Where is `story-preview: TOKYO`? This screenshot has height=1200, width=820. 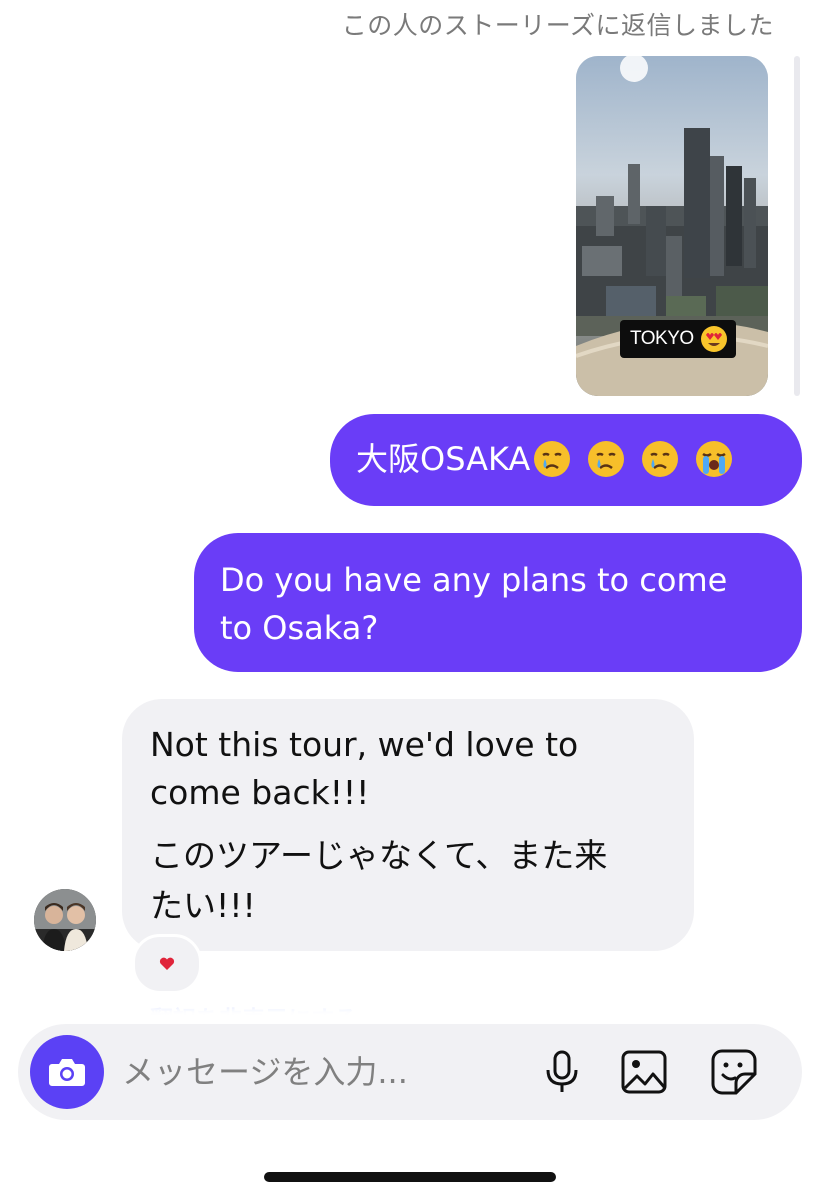 story-preview: TOKYO is located at coordinates (672, 226).